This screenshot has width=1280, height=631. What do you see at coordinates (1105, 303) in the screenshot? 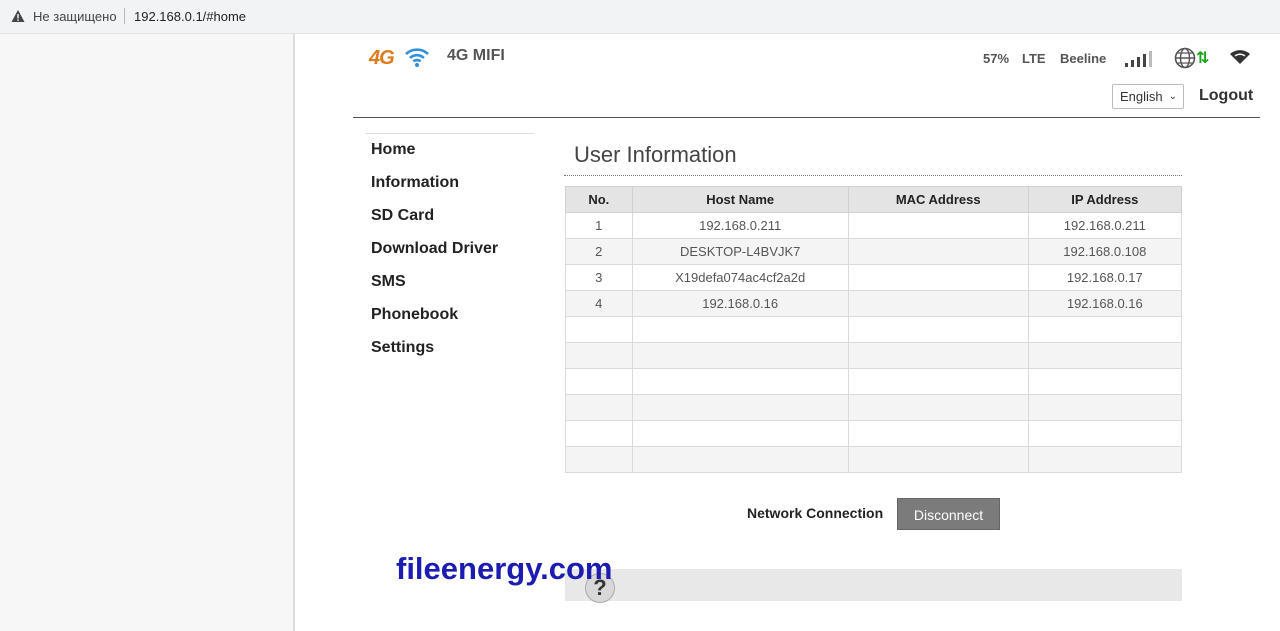
I see `cell-ip-address: 192.168.0.16` at bounding box center [1105, 303].